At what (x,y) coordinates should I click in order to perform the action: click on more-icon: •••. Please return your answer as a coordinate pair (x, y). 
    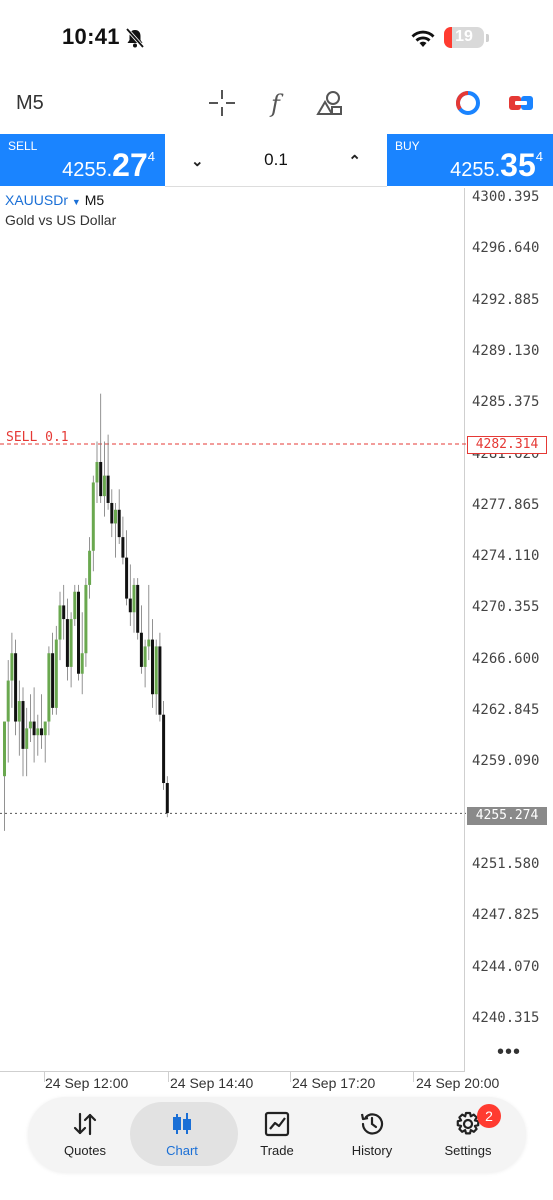
    Looking at the image, I should click on (509, 1052).